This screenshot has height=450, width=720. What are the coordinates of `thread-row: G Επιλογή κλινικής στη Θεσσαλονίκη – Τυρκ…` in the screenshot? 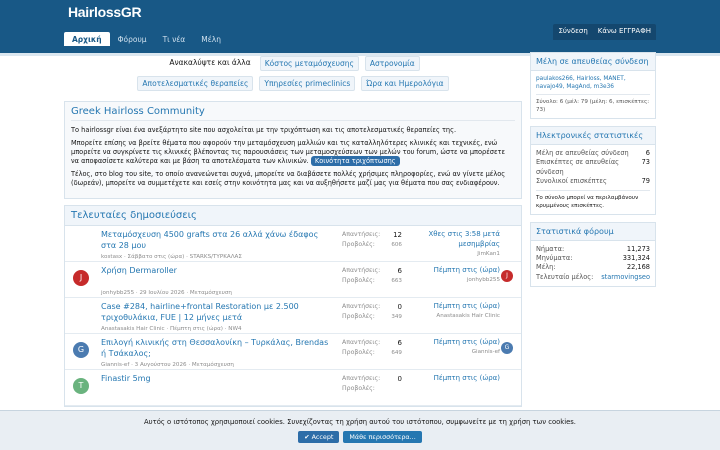 It's located at (293, 352).